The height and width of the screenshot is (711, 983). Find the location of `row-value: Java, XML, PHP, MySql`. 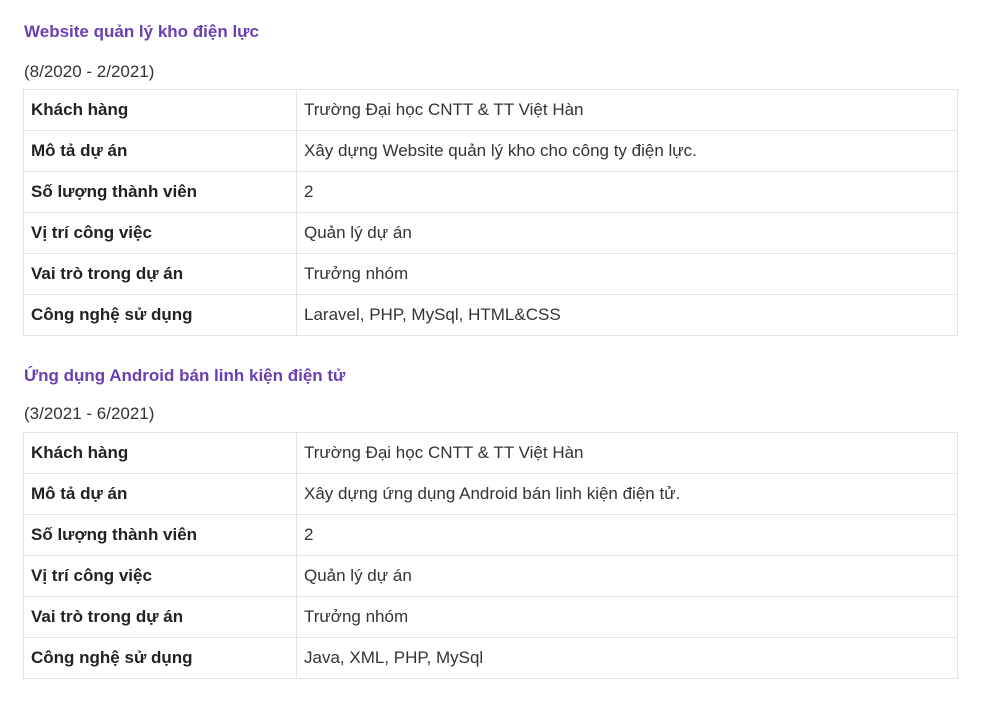

row-value: Java, XML, PHP, MySql is located at coordinates (627, 658).